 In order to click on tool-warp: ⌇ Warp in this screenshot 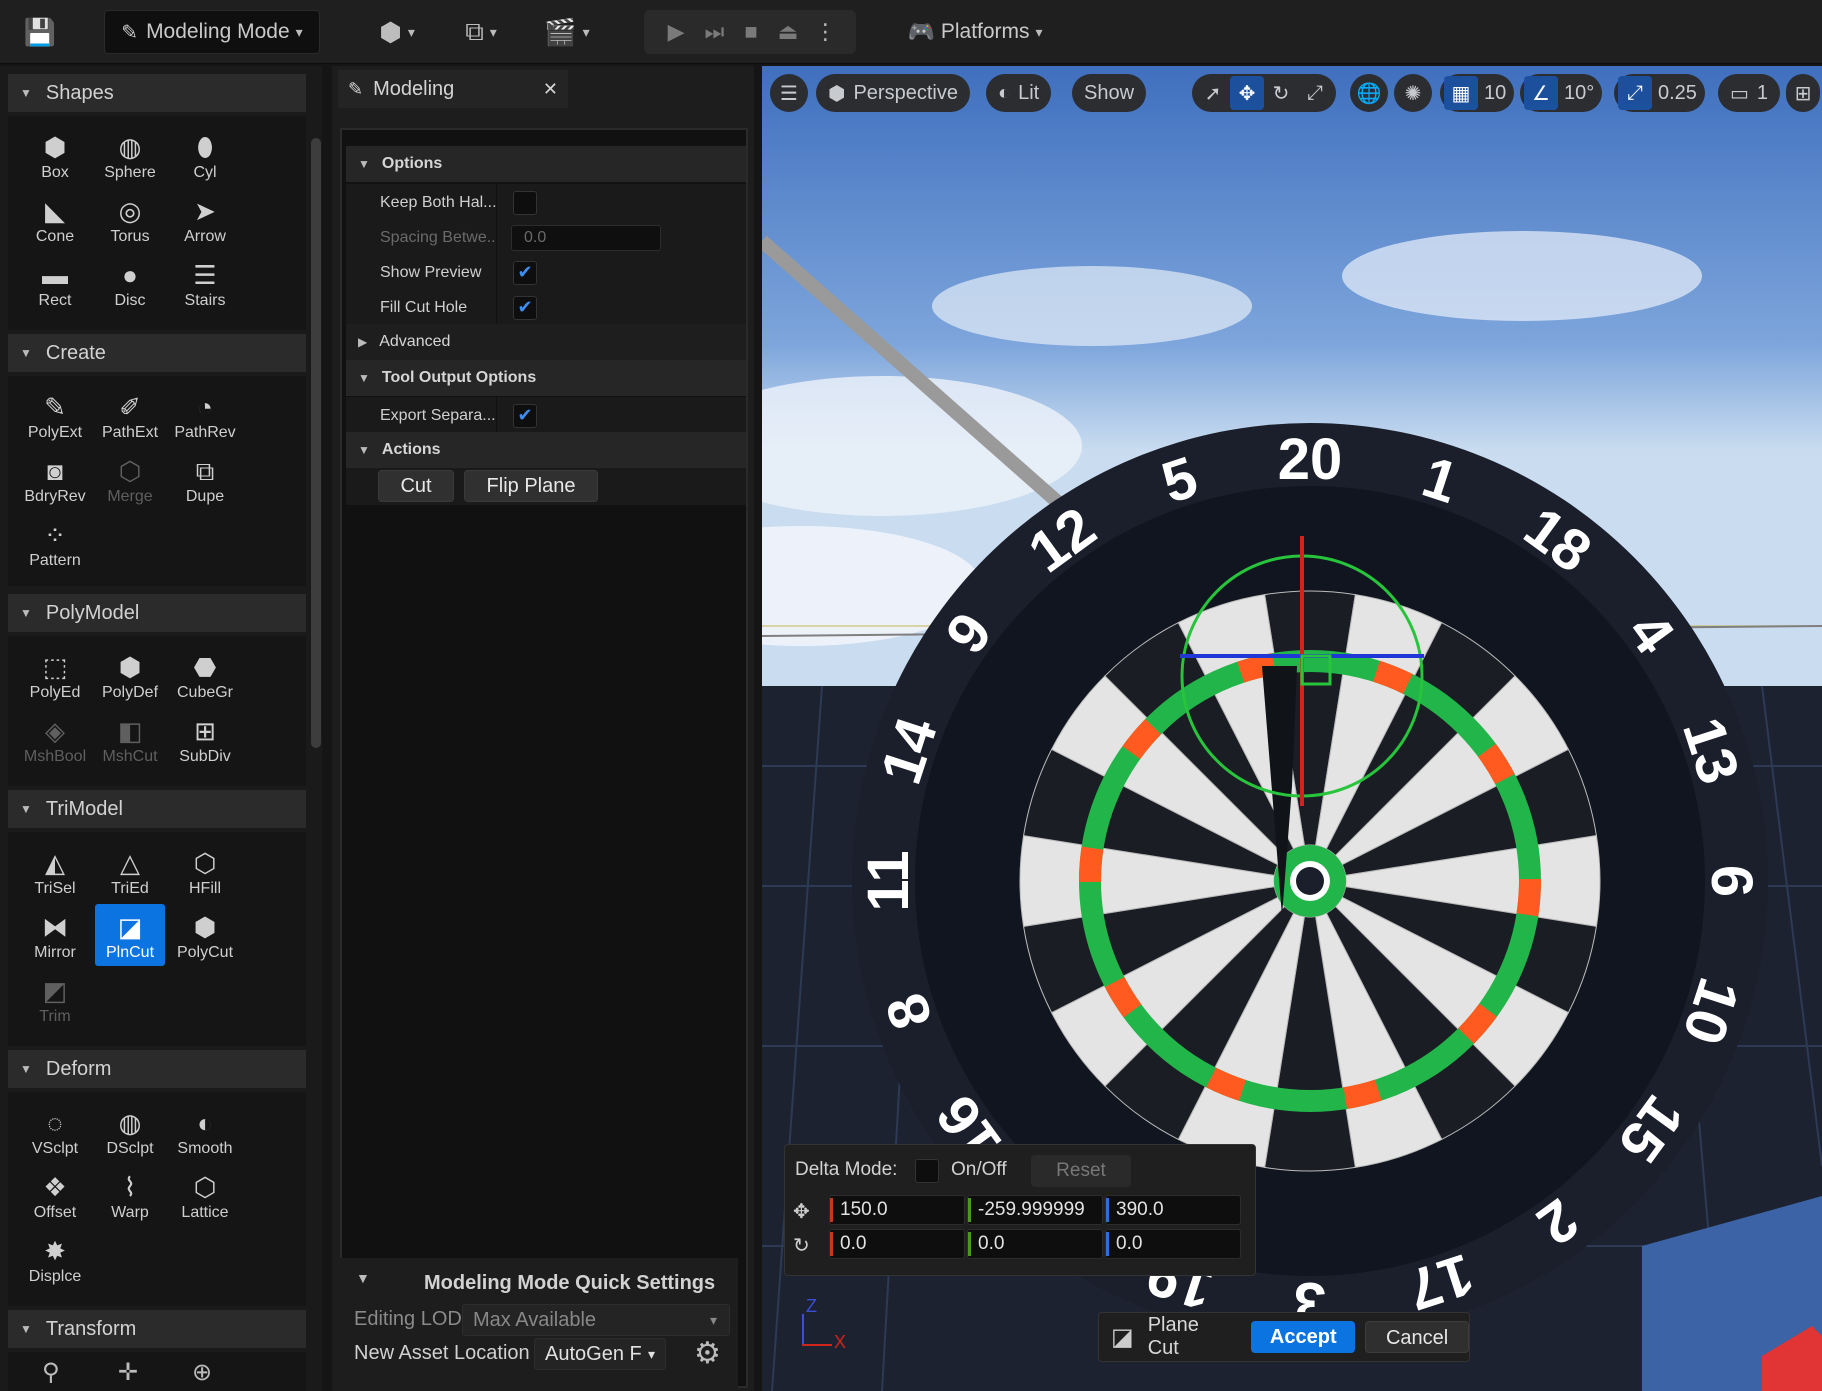, I will do `click(130, 1201)`.